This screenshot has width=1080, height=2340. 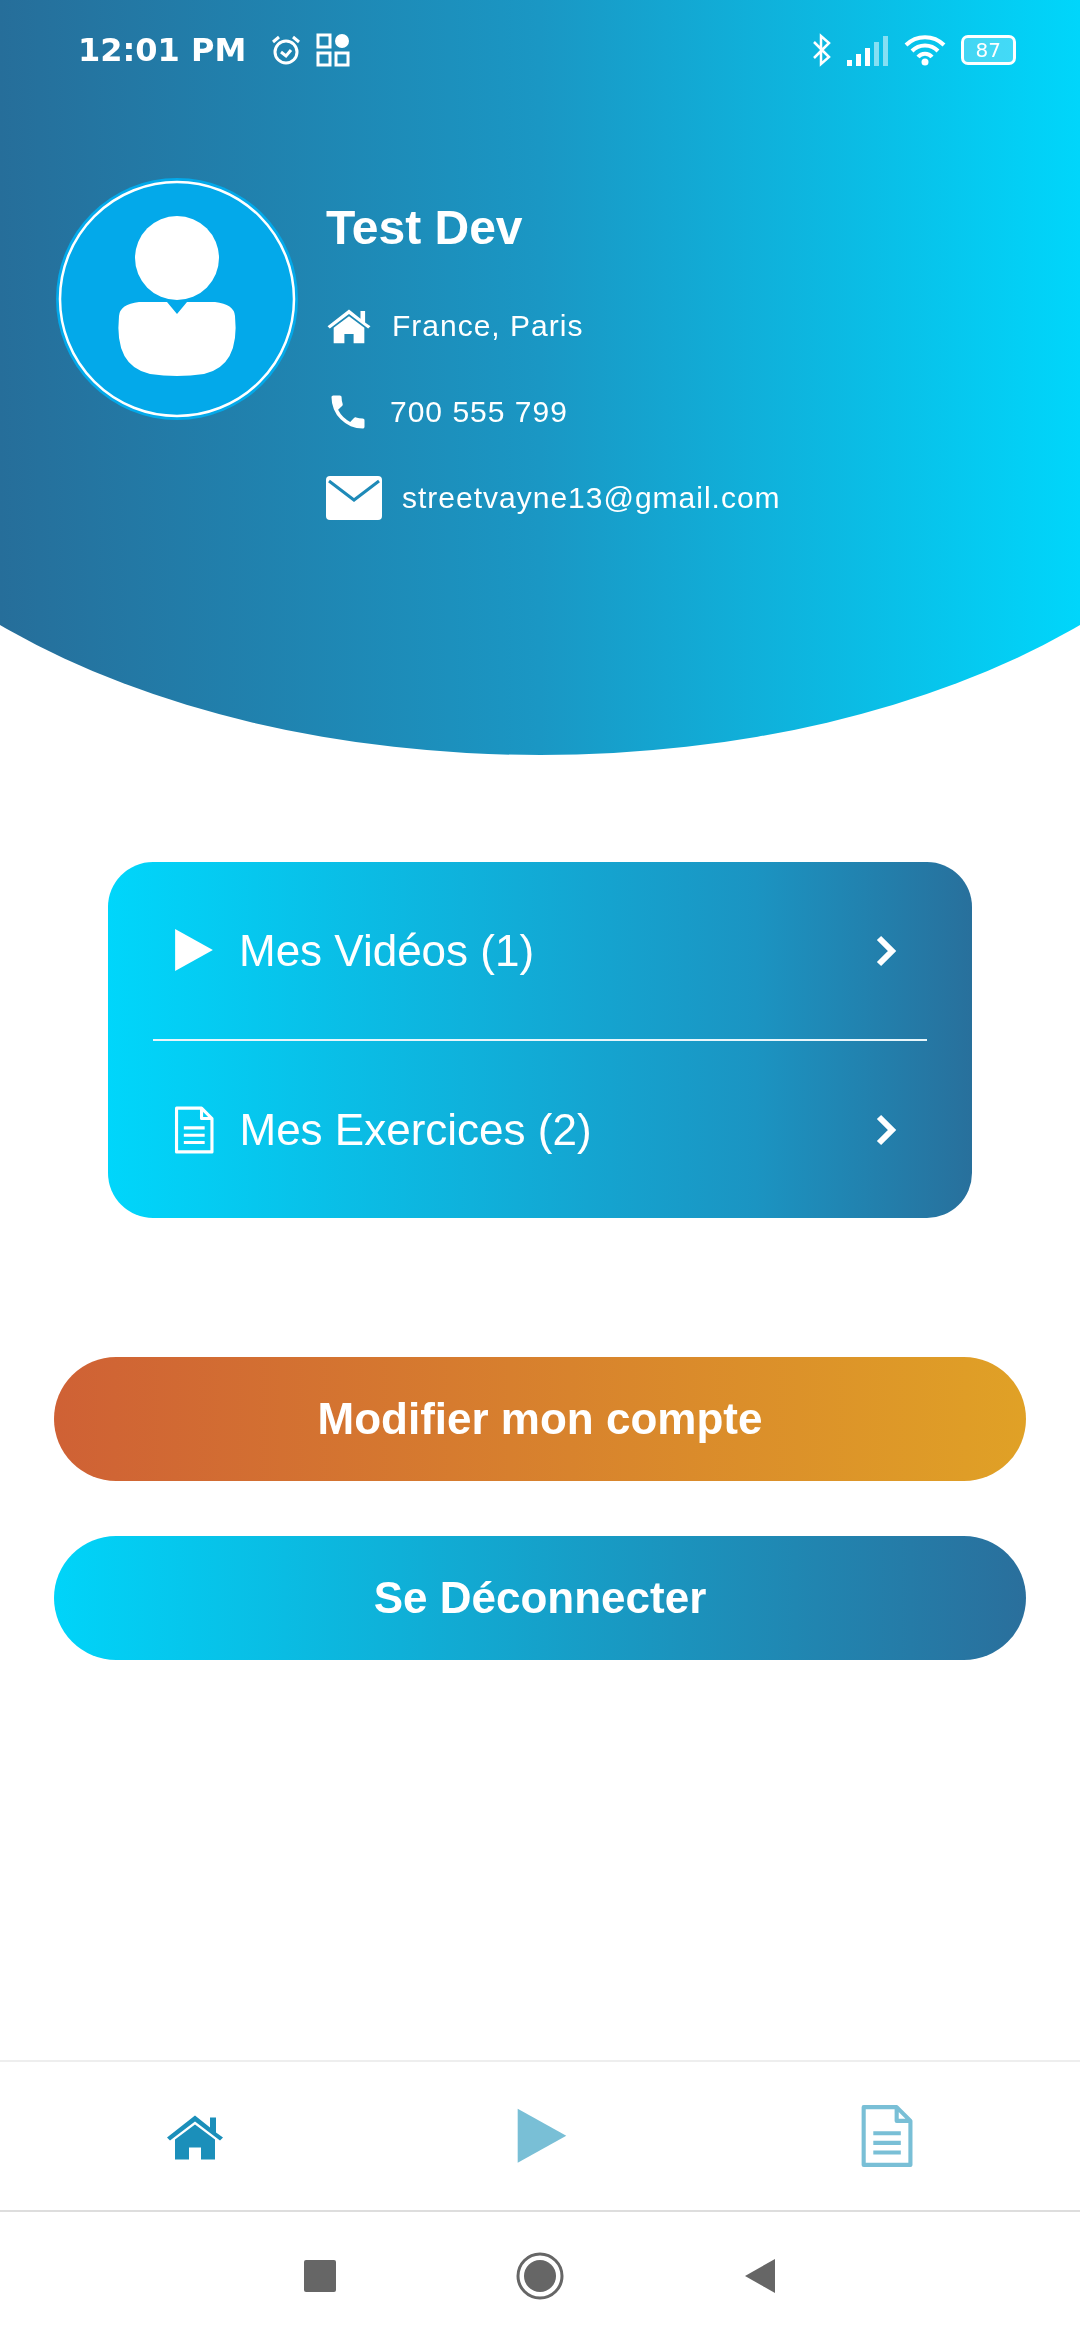 What do you see at coordinates (479, 412) in the screenshot?
I see `profile-detail: 700 555 799` at bounding box center [479, 412].